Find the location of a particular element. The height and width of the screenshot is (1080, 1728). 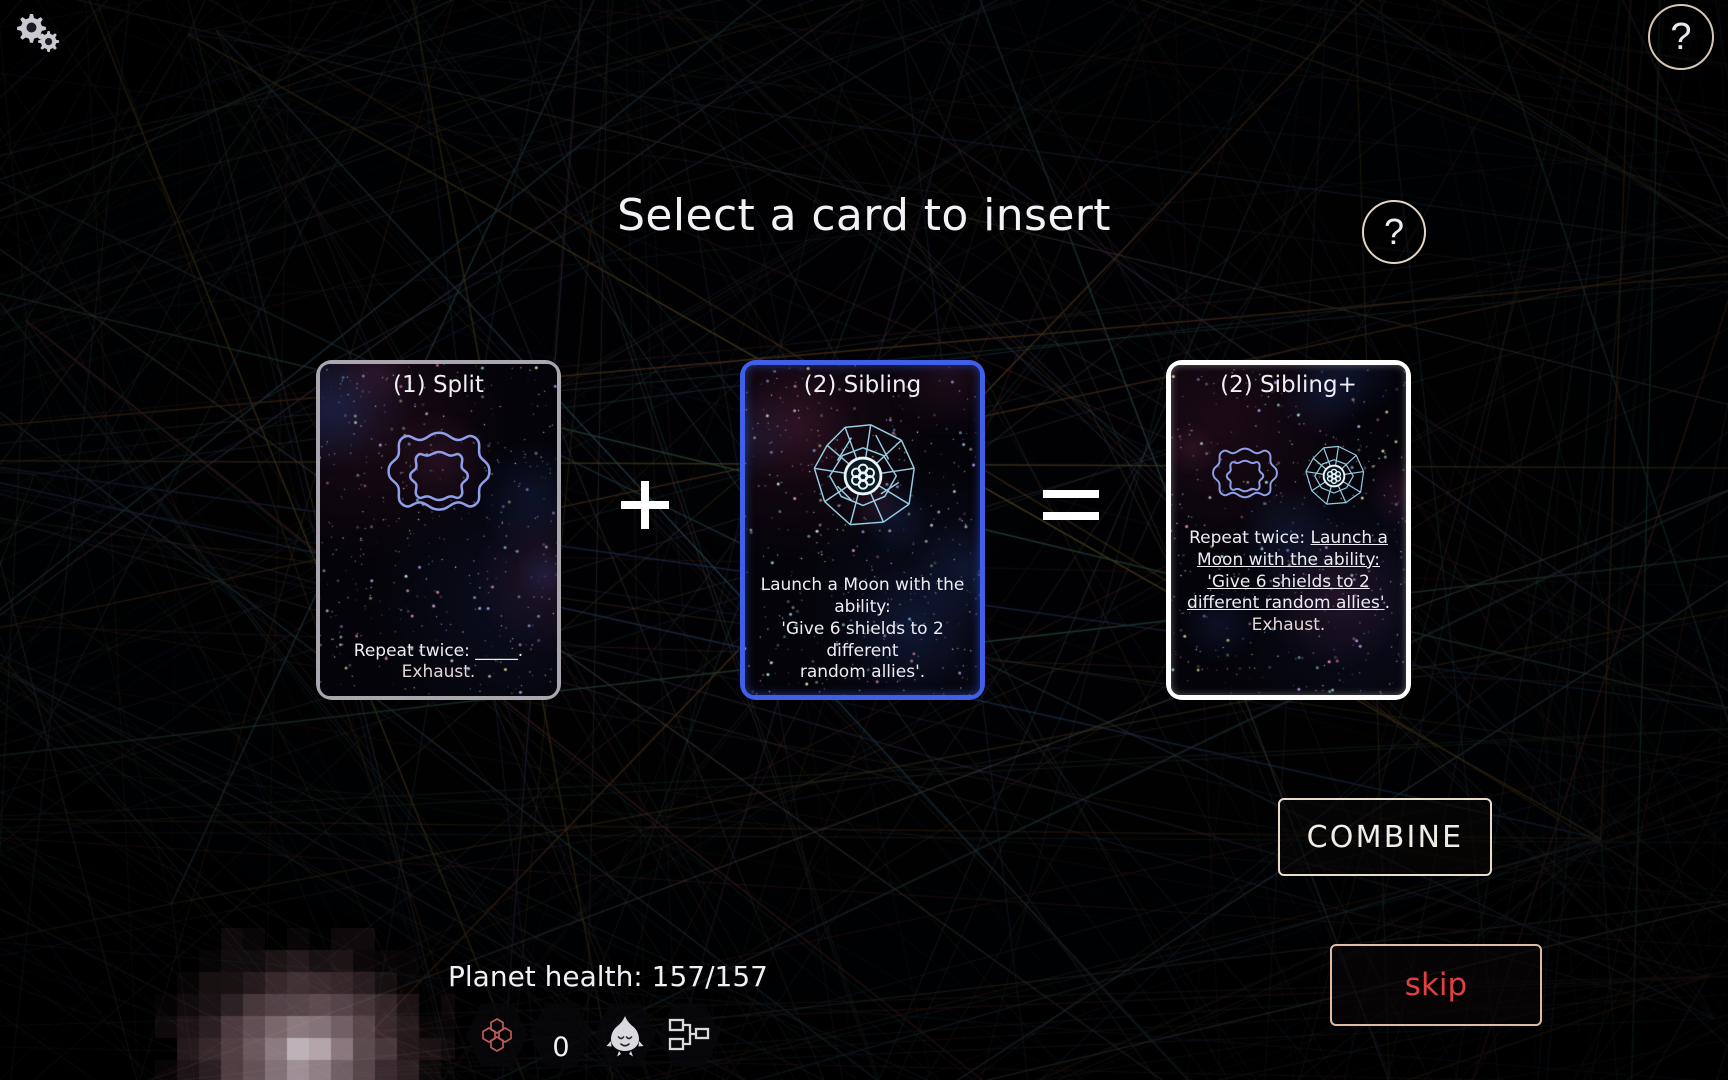

pink-planet-sprite is located at coordinates (305, 1004).